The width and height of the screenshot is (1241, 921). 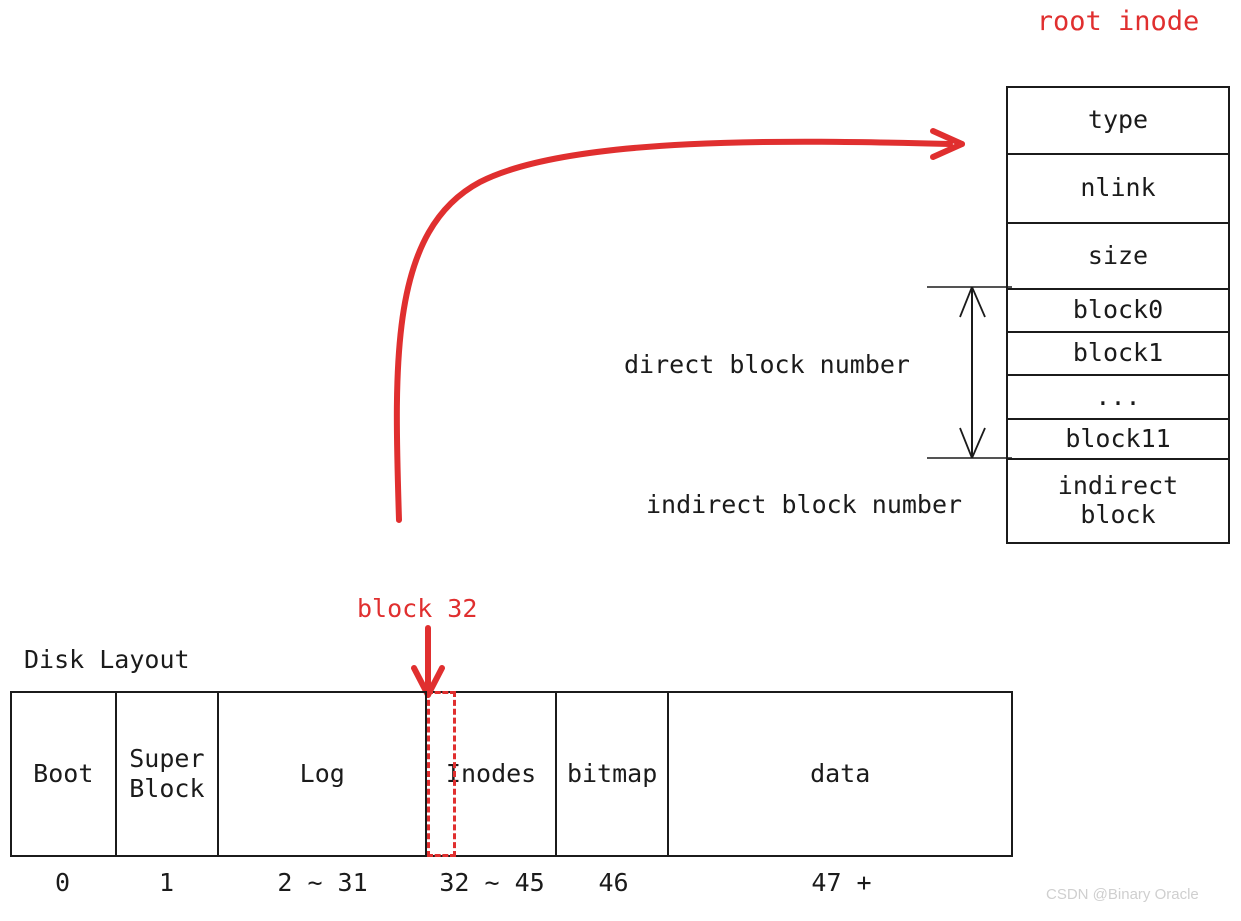 What do you see at coordinates (417, 608) in the screenshot?
I see `block-32-label: block 32` at bounding box center [417, 608].